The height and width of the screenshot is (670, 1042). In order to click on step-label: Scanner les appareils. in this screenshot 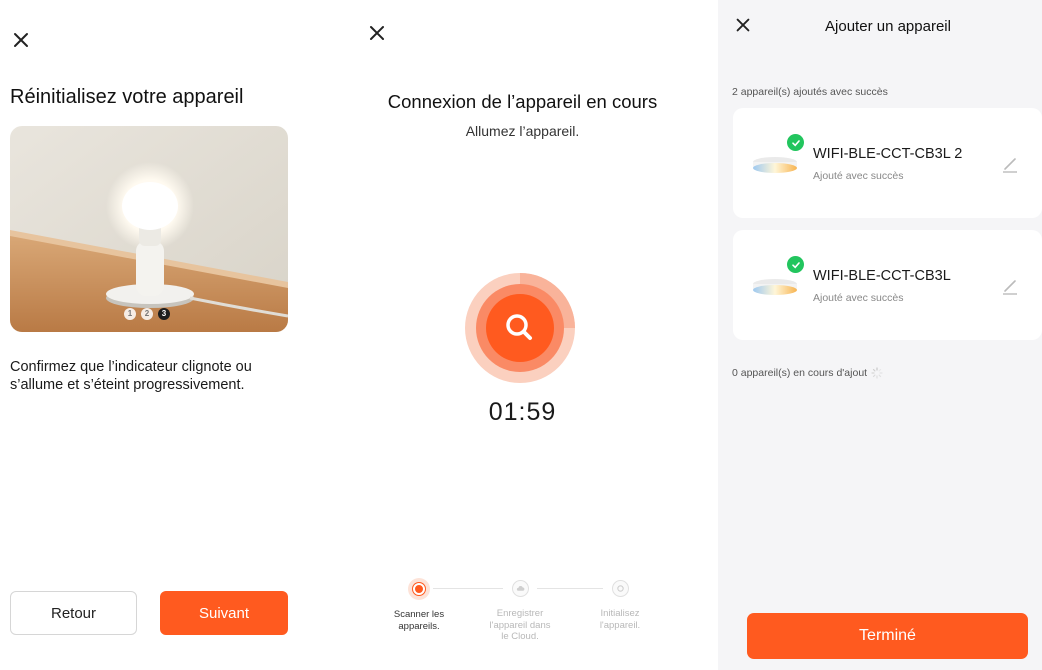, I will do `click(419, 620)`.